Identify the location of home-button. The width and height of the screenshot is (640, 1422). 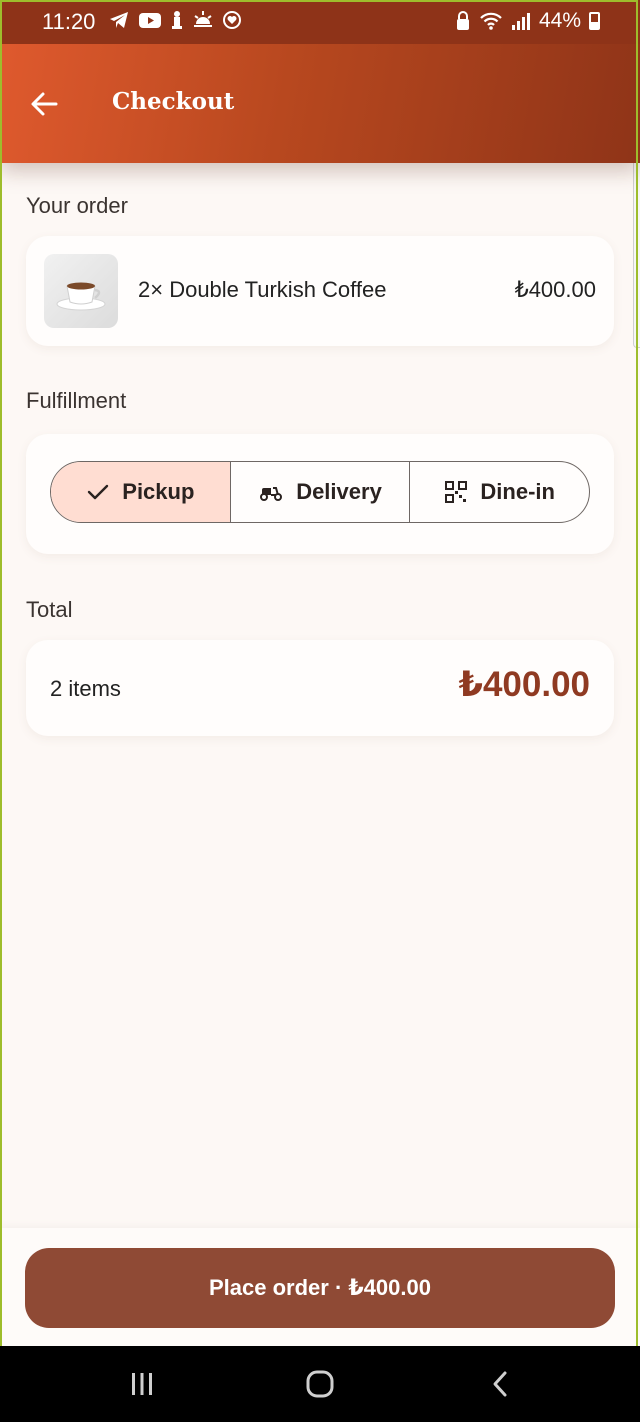
(320, 1384).